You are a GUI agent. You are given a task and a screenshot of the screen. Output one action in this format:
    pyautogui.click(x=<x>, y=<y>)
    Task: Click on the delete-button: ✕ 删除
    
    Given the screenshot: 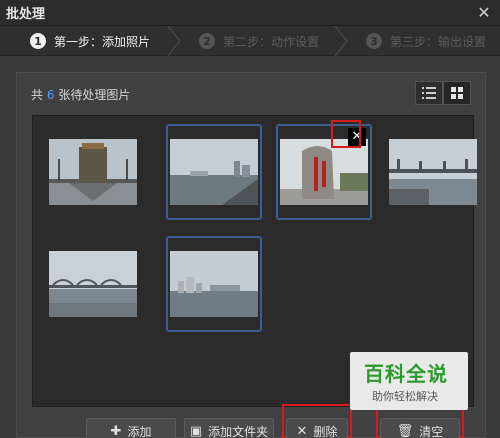 What is the action you would take?
    pyautogui.click(x=317, y=428)
    